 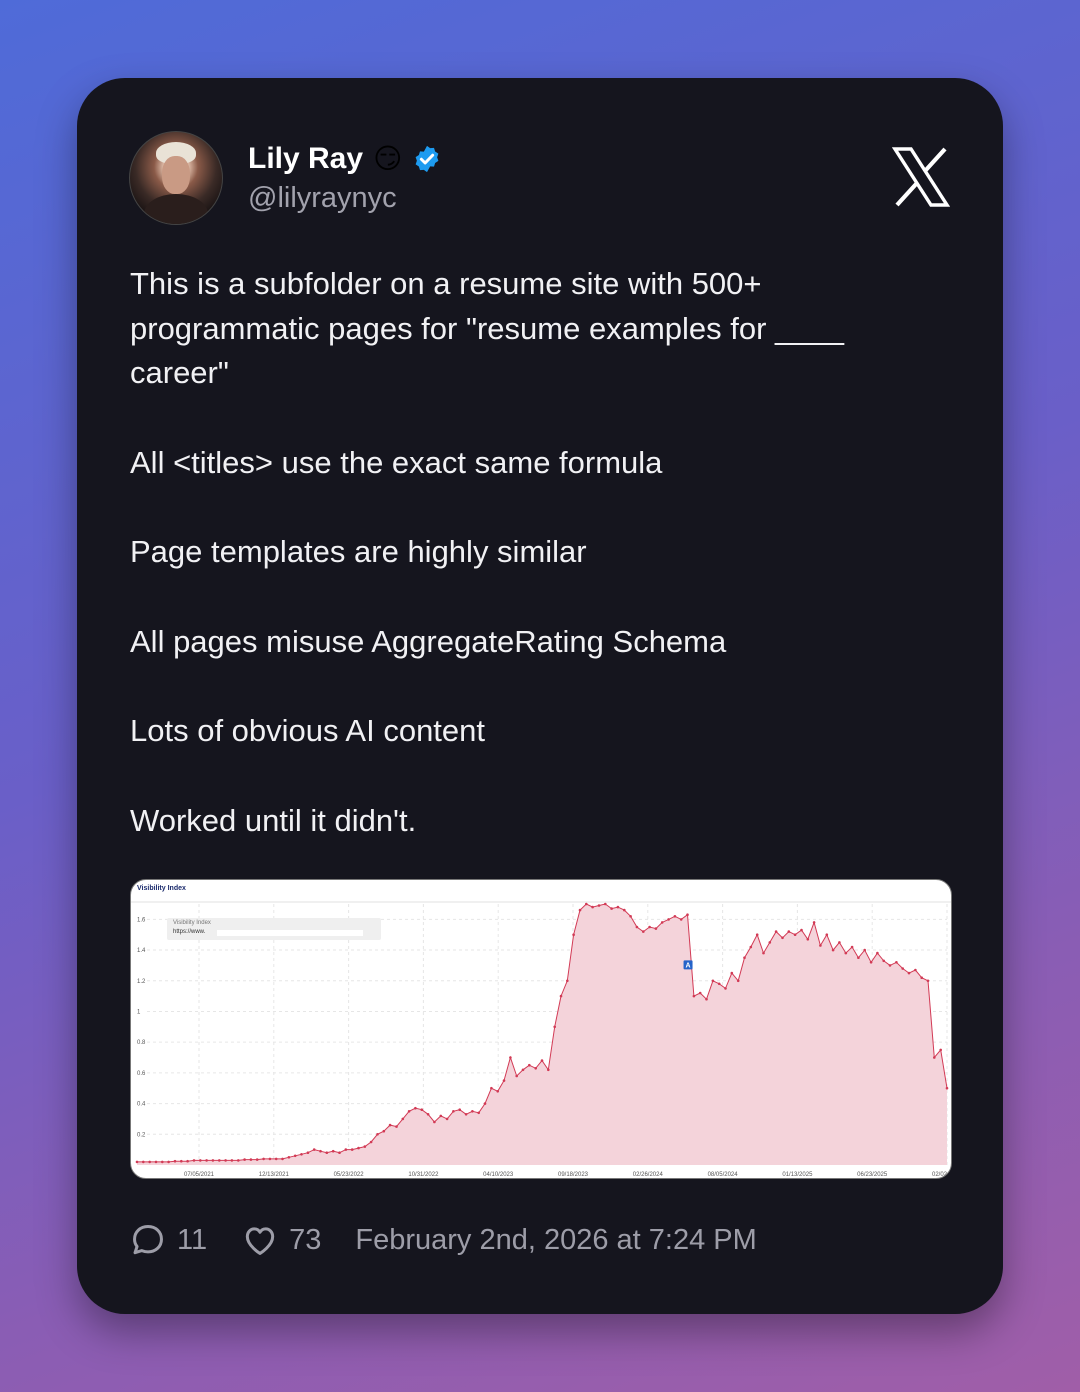 I want to click on author-name-row: Lily Ray 😏, so click(x=345, y=159).